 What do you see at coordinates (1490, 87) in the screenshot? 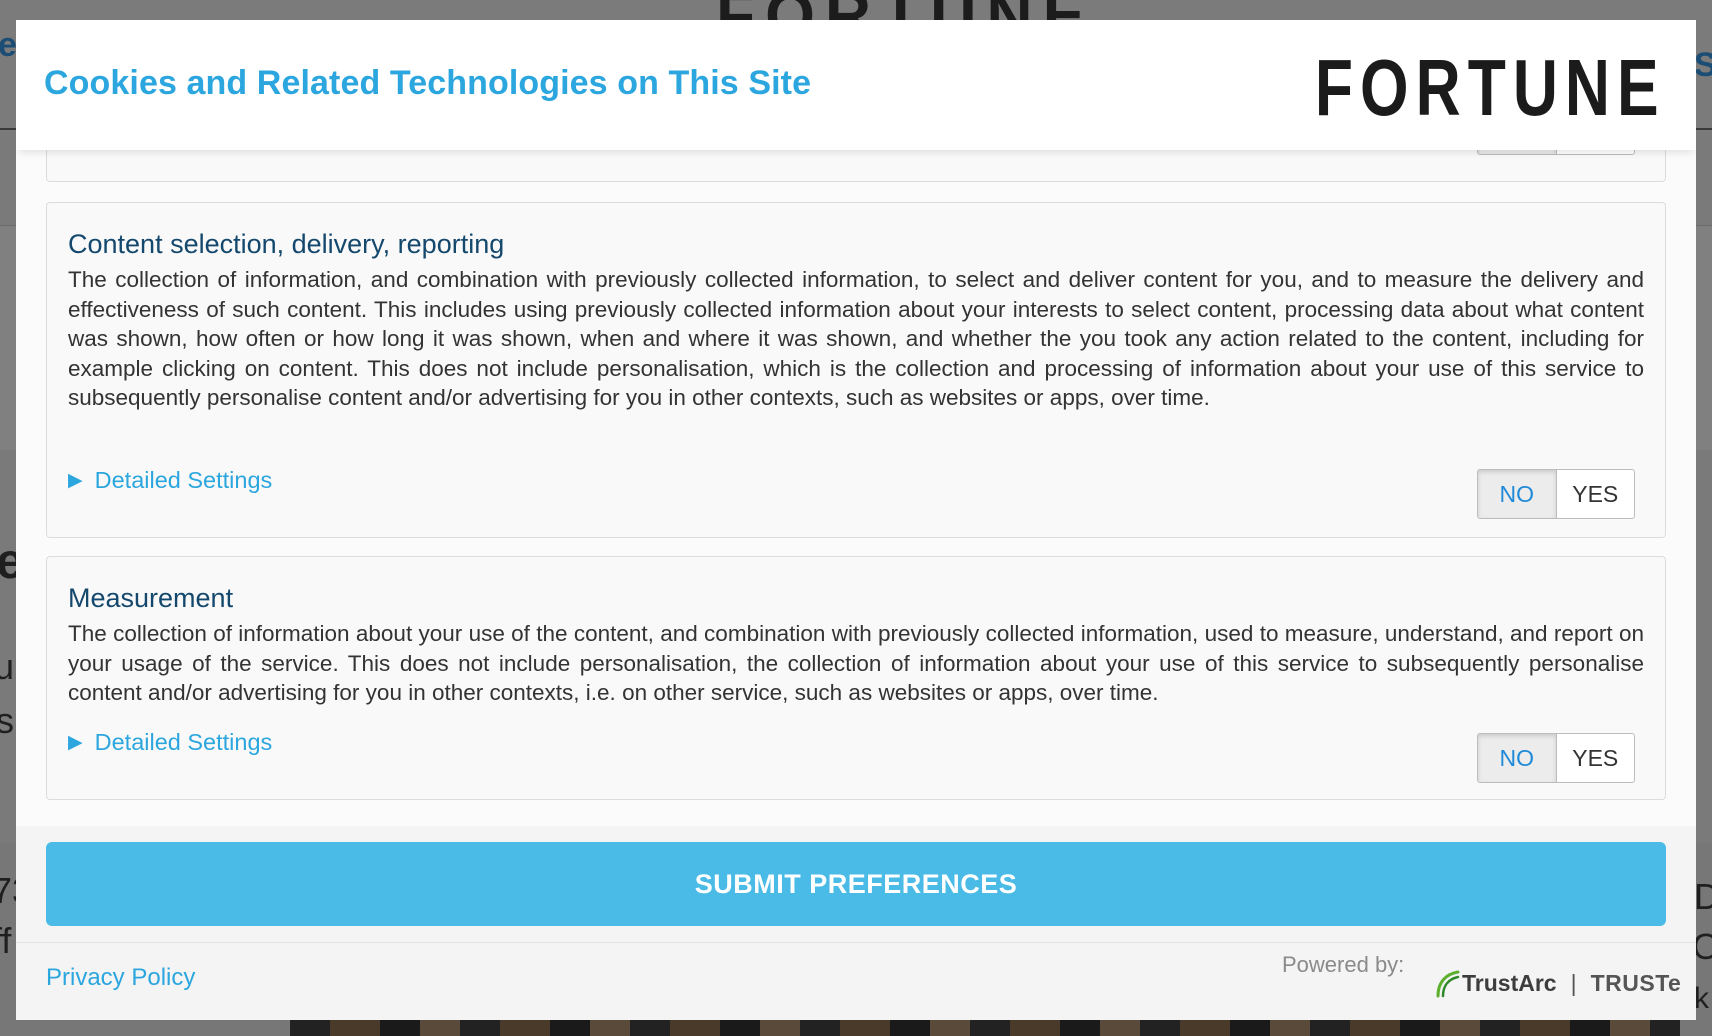
I see `fortune-logo: FORTUNE` at bounding box center [1490, 87].